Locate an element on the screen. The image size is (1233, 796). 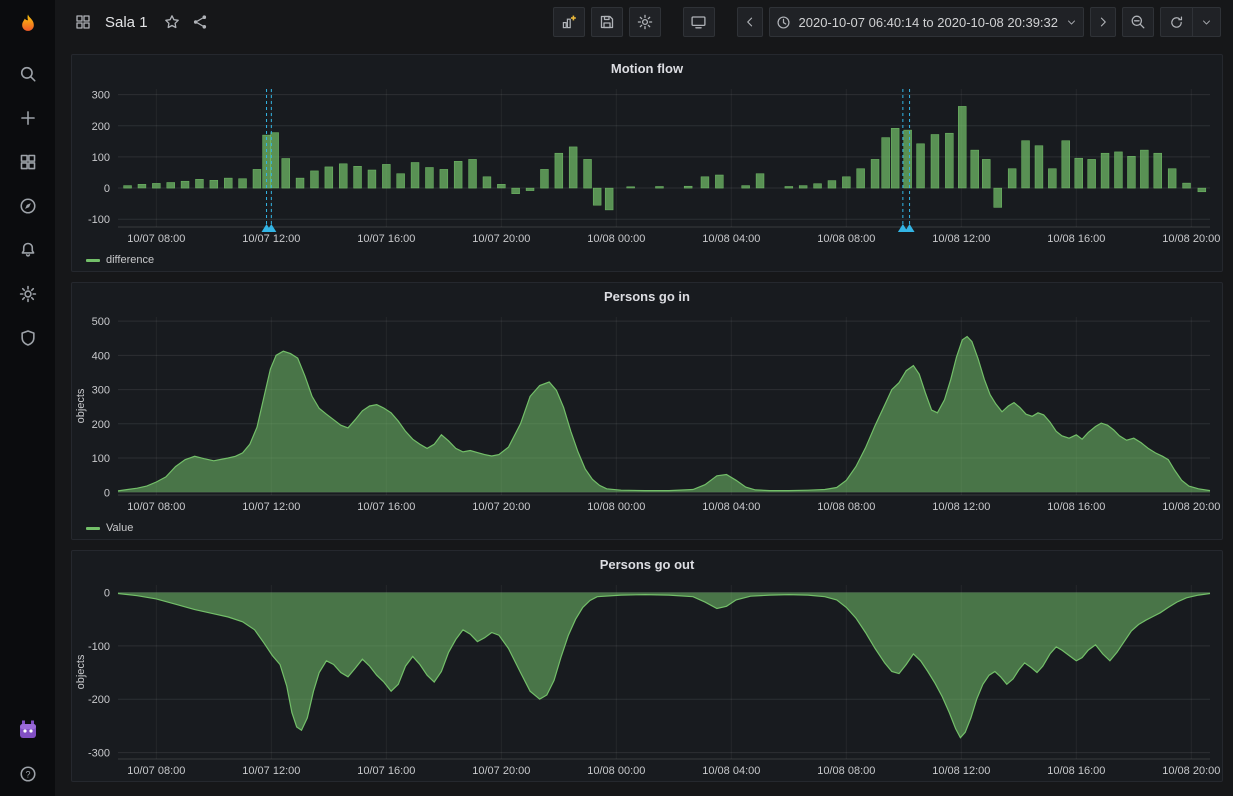
panel-legend: difference is located at coordinates (647, 260).